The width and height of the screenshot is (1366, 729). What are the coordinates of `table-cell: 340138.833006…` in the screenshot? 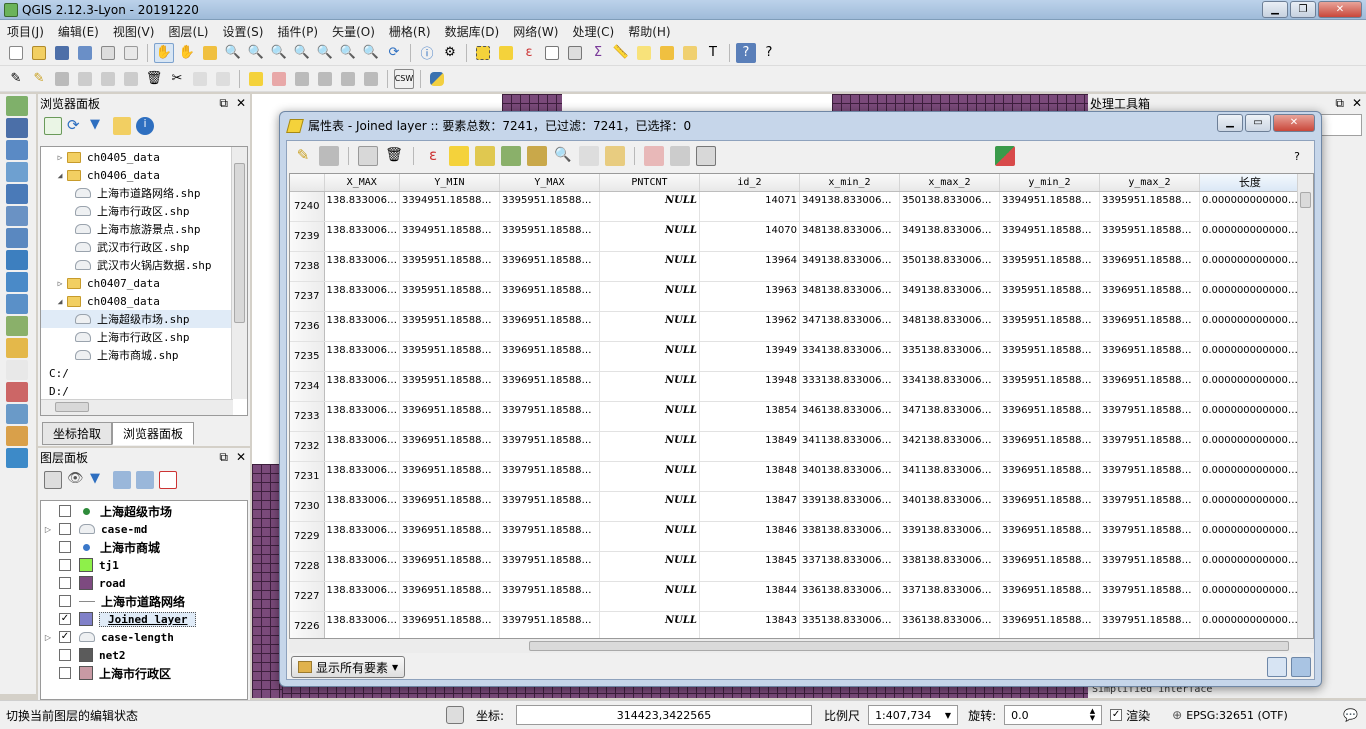 It's located at (949, 506).